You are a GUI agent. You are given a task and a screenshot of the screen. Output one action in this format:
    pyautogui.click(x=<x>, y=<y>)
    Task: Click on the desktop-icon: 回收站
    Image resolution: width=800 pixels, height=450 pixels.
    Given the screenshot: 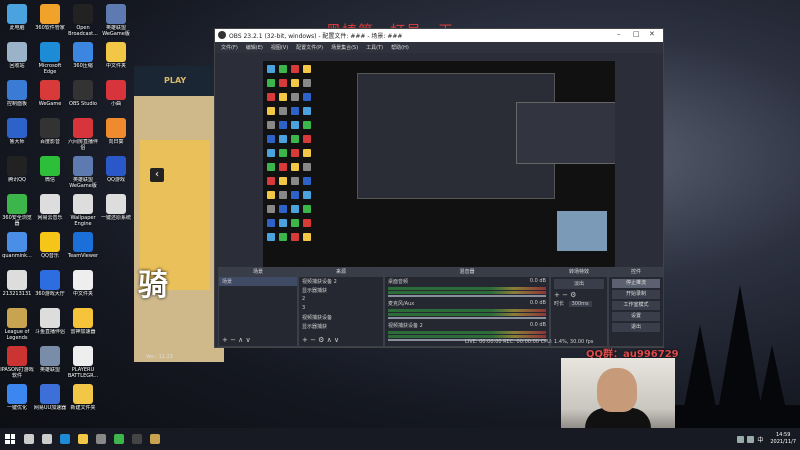 What is the action you would take?
    pyautogui.click(x=17, y=61)
    